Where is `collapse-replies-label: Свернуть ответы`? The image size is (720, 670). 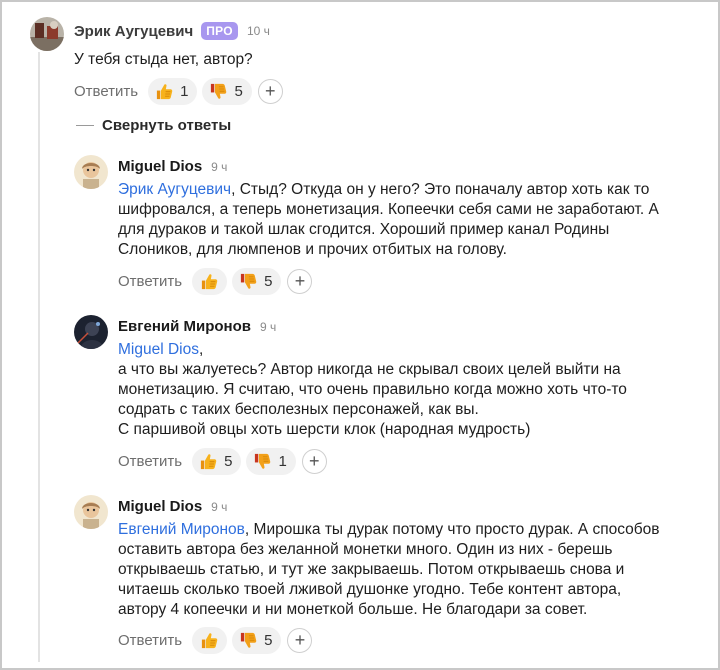
collapse-replies-label: Свернуть ответы is located at coordinates (167, 125).